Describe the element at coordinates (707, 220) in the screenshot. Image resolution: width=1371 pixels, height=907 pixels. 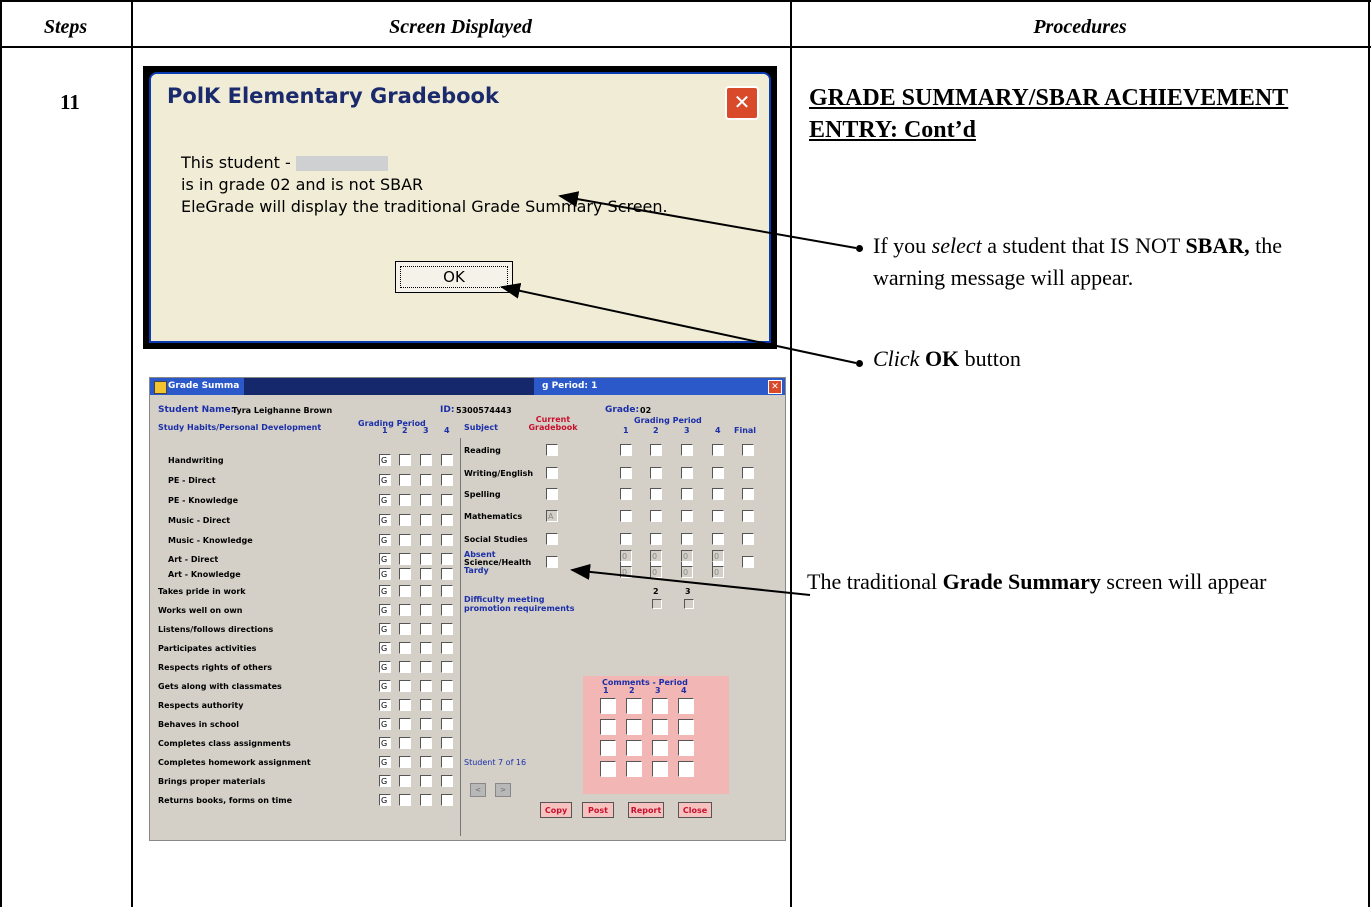
I see `arrow-to-message` at that location.